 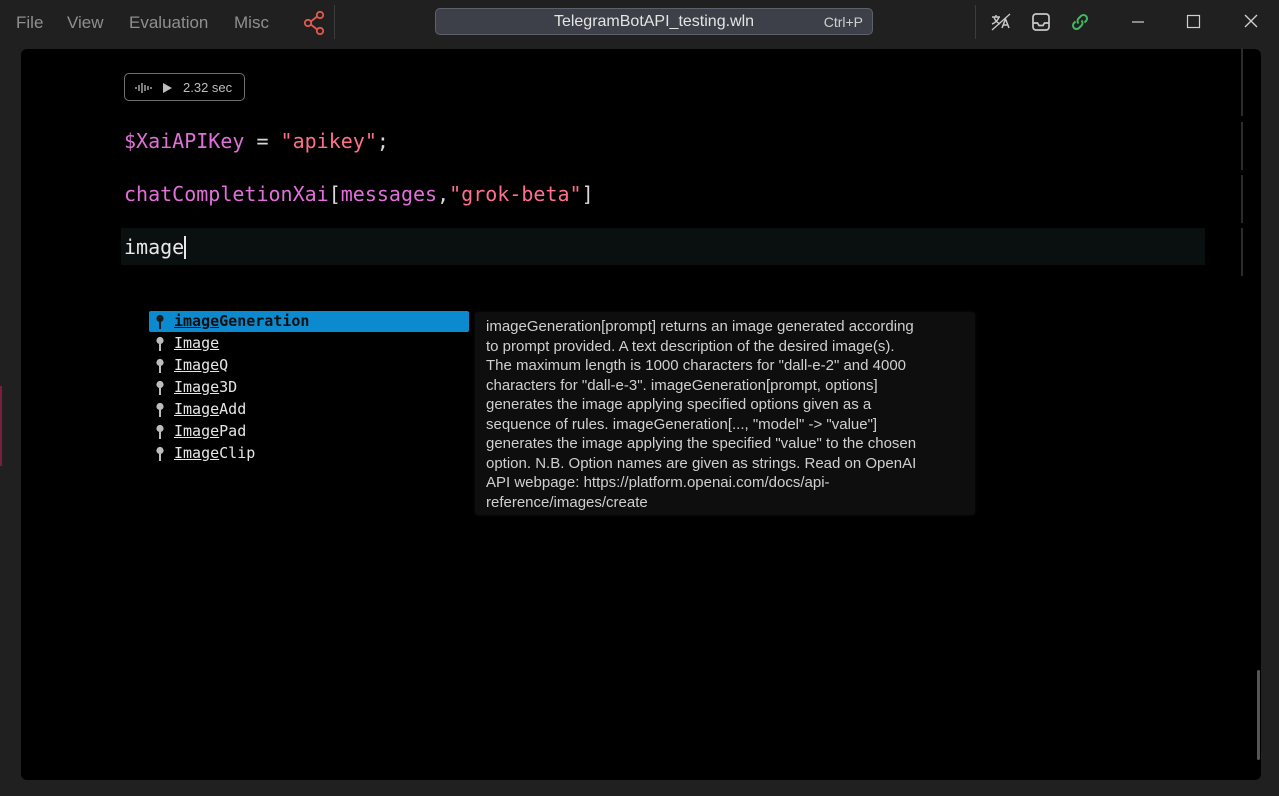 I want to click on autocomplete-item: ImageAdd, so click(x=309, y=409).